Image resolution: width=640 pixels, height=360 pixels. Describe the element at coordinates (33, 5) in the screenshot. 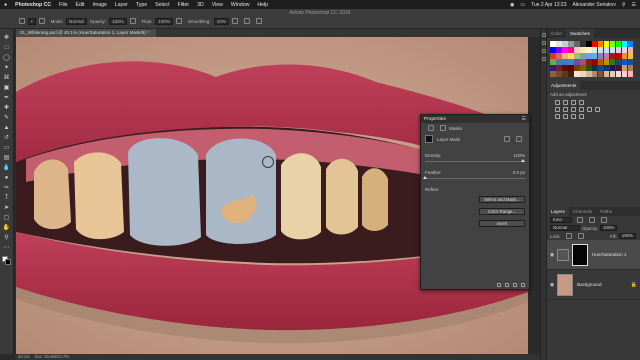

I see `app-menu: Photoshop CC` at that location.